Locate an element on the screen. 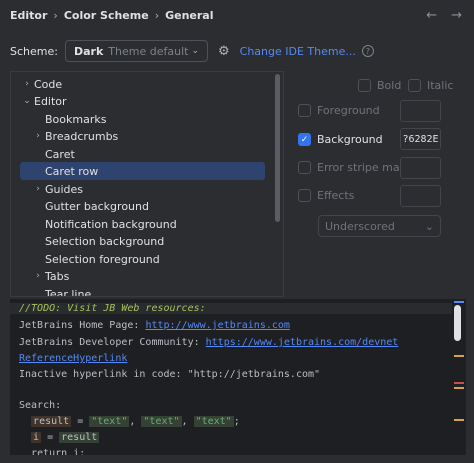 The width and height of the screenshot is (474, 463). tree-item-selection-background: Selection background is located at coordinates (142, 241).